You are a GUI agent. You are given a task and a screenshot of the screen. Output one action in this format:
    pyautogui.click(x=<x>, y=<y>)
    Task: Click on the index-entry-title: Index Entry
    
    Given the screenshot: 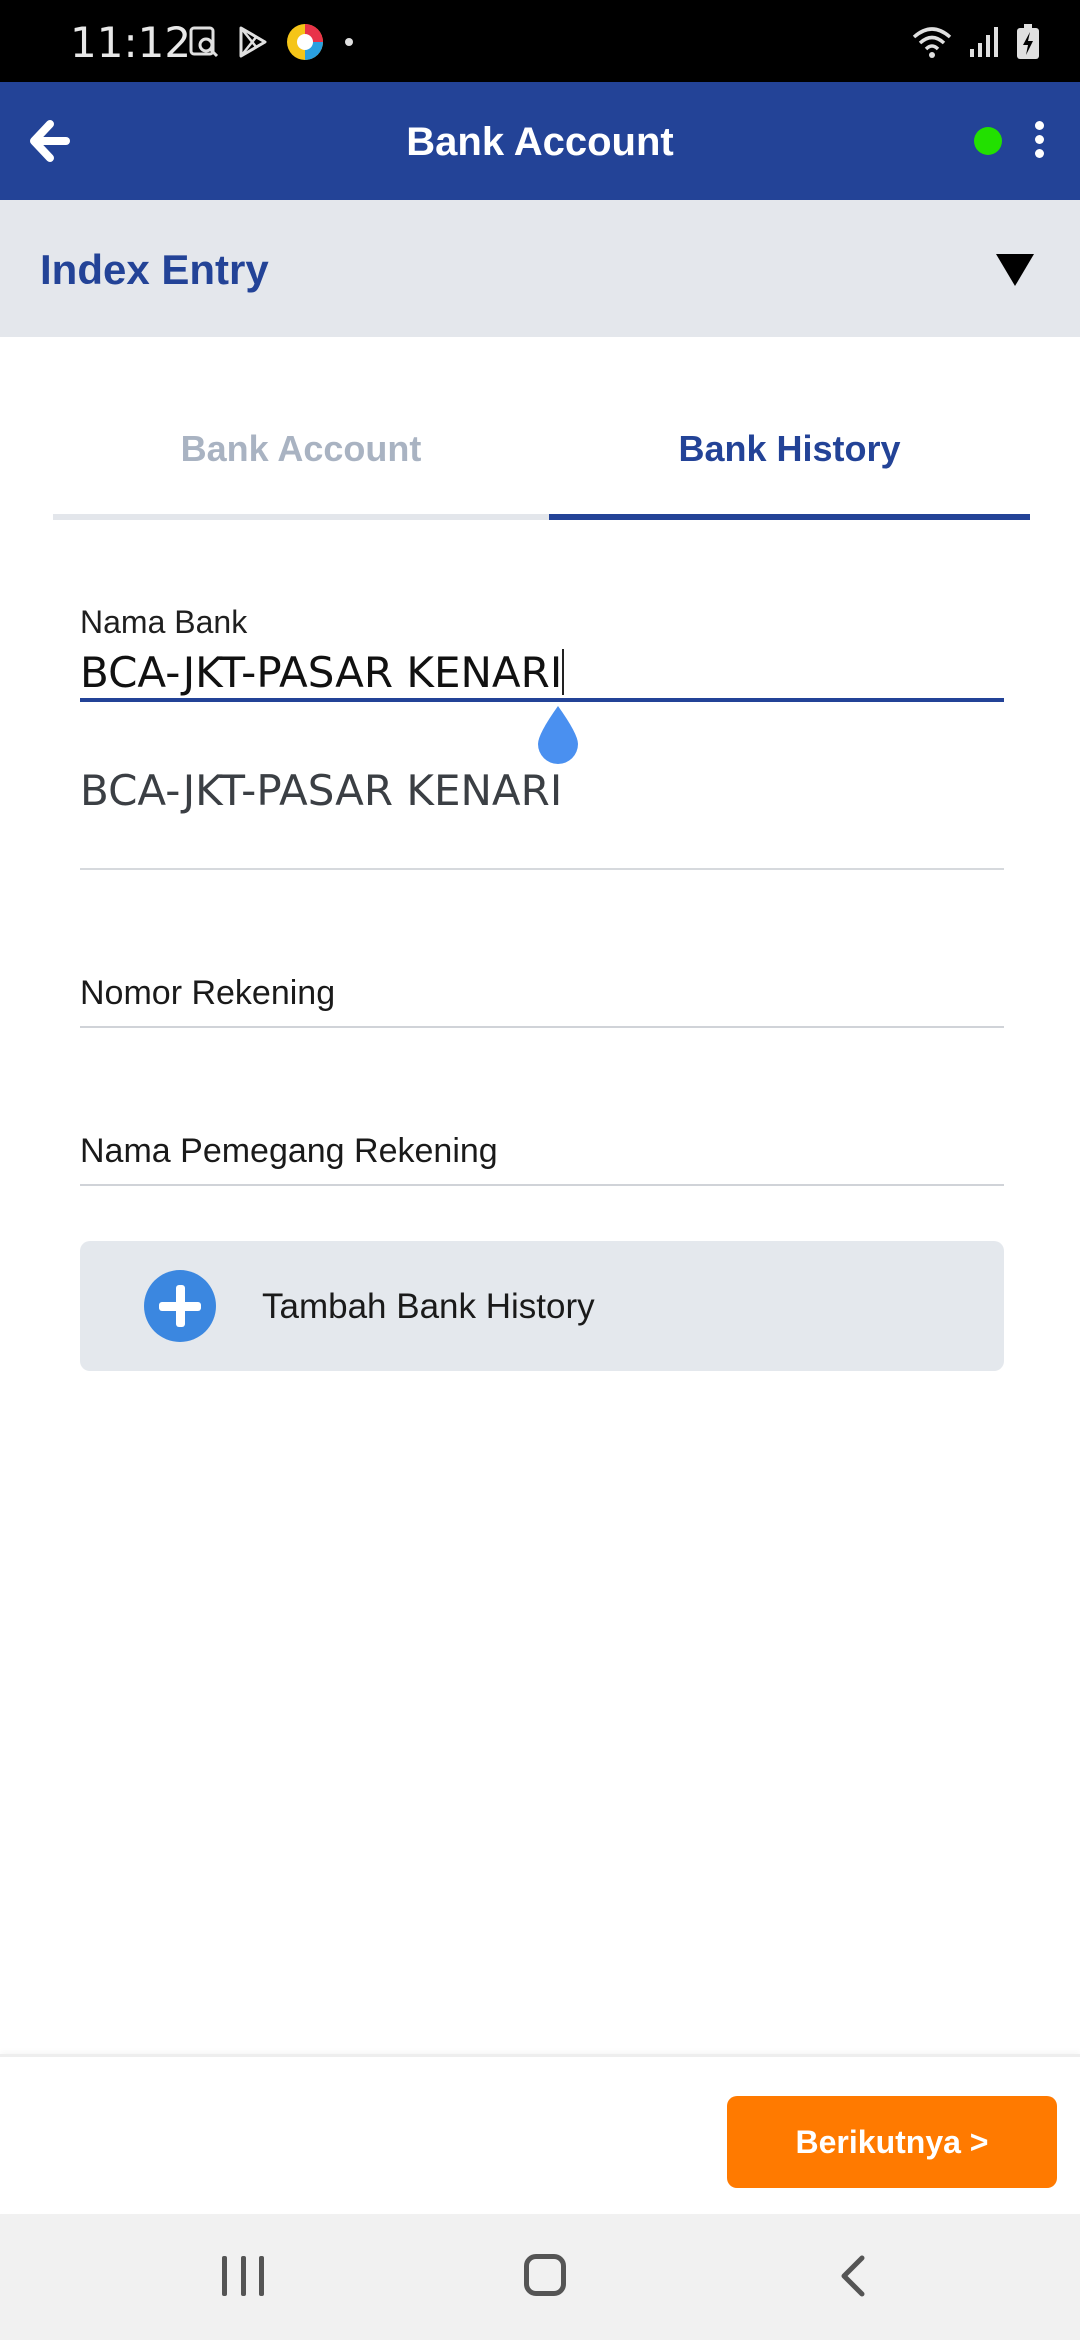 What is the action you would take?
    pyautogui.click(x=154, y=269)
    